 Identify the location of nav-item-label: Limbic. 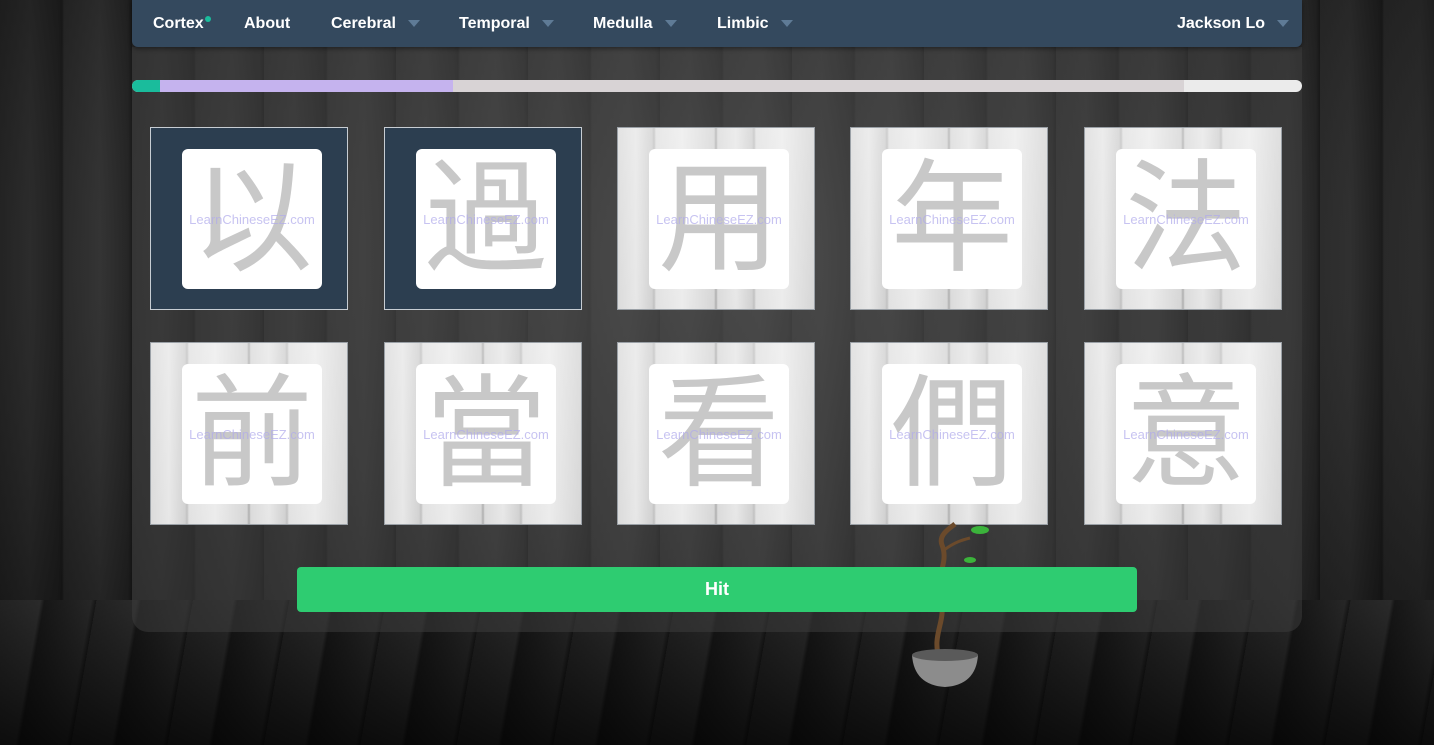
(743, 23).